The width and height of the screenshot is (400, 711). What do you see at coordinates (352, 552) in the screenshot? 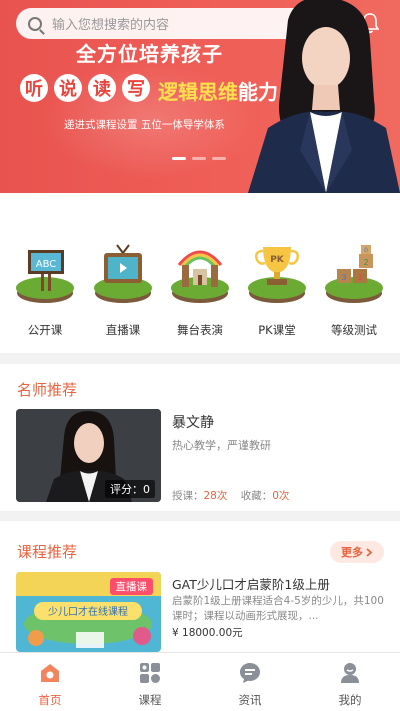
I see `more-label: 更多` at bounding box center [352, 552].